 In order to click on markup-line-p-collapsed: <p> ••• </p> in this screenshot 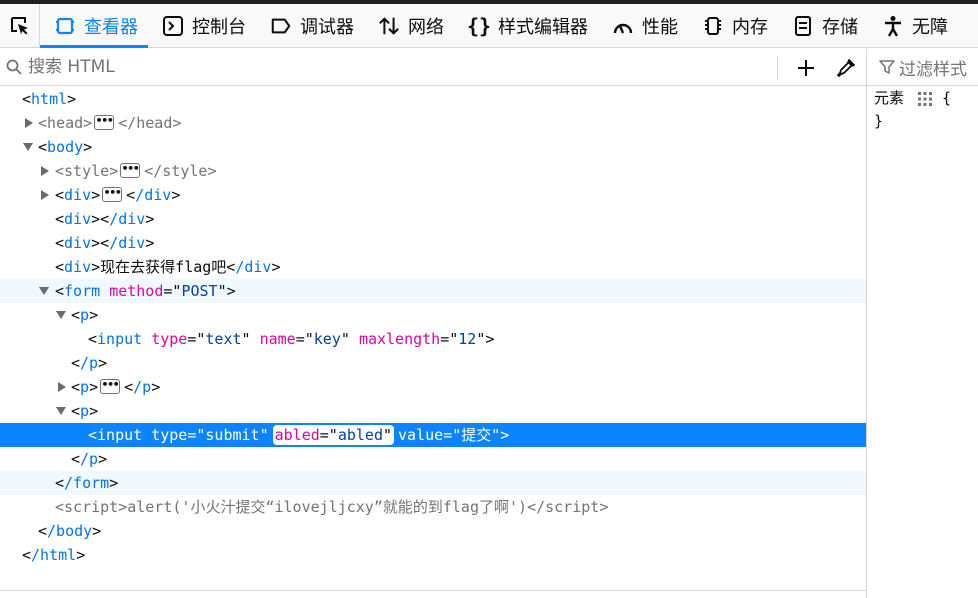, I will do `click(433, 387)`.